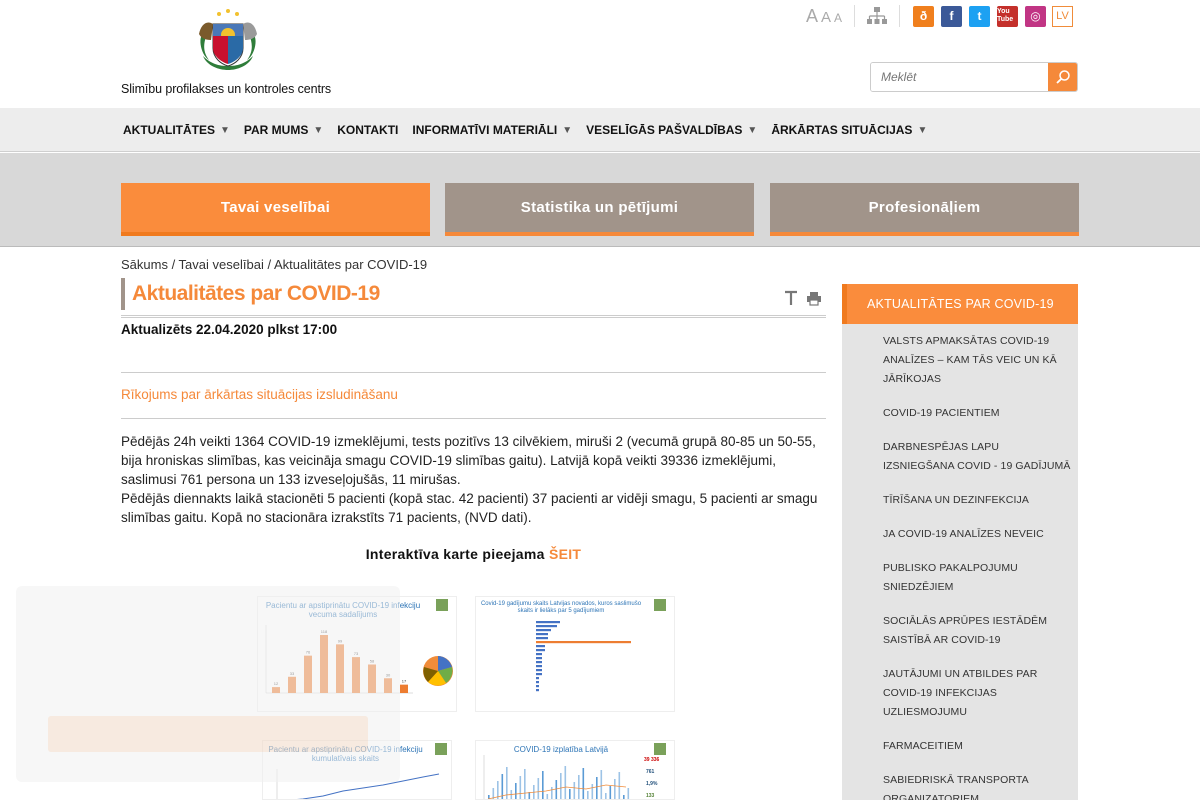  I want to click on nav-item-contacts: KONTAKTI, so click(367, 130).